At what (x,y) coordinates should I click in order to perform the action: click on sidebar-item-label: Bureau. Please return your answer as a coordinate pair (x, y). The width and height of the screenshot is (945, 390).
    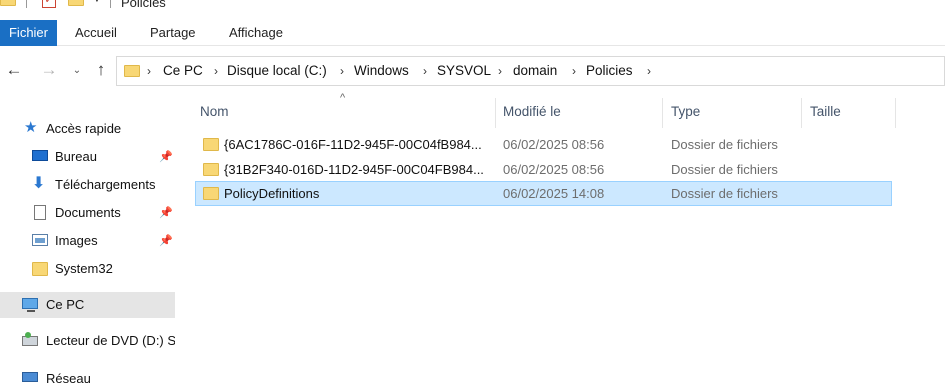
    Looking at the image, I should click on (76, 156).